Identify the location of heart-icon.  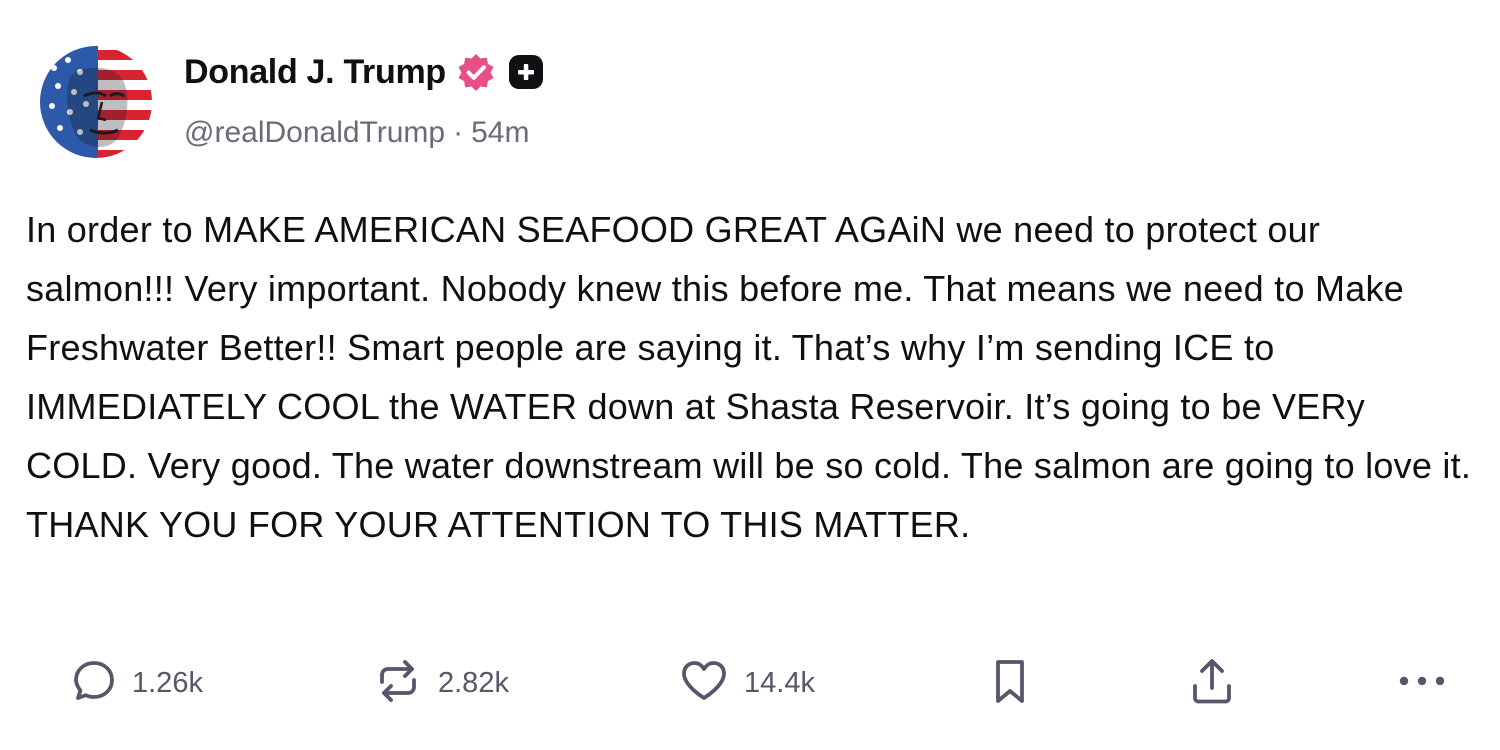
(704, 683).